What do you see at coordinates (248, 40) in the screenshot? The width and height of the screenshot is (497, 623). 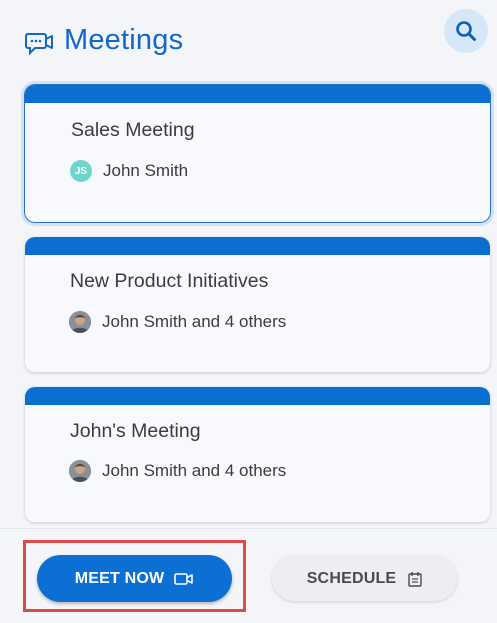 I see `header: Meetings` at bounding box center [248, 40].